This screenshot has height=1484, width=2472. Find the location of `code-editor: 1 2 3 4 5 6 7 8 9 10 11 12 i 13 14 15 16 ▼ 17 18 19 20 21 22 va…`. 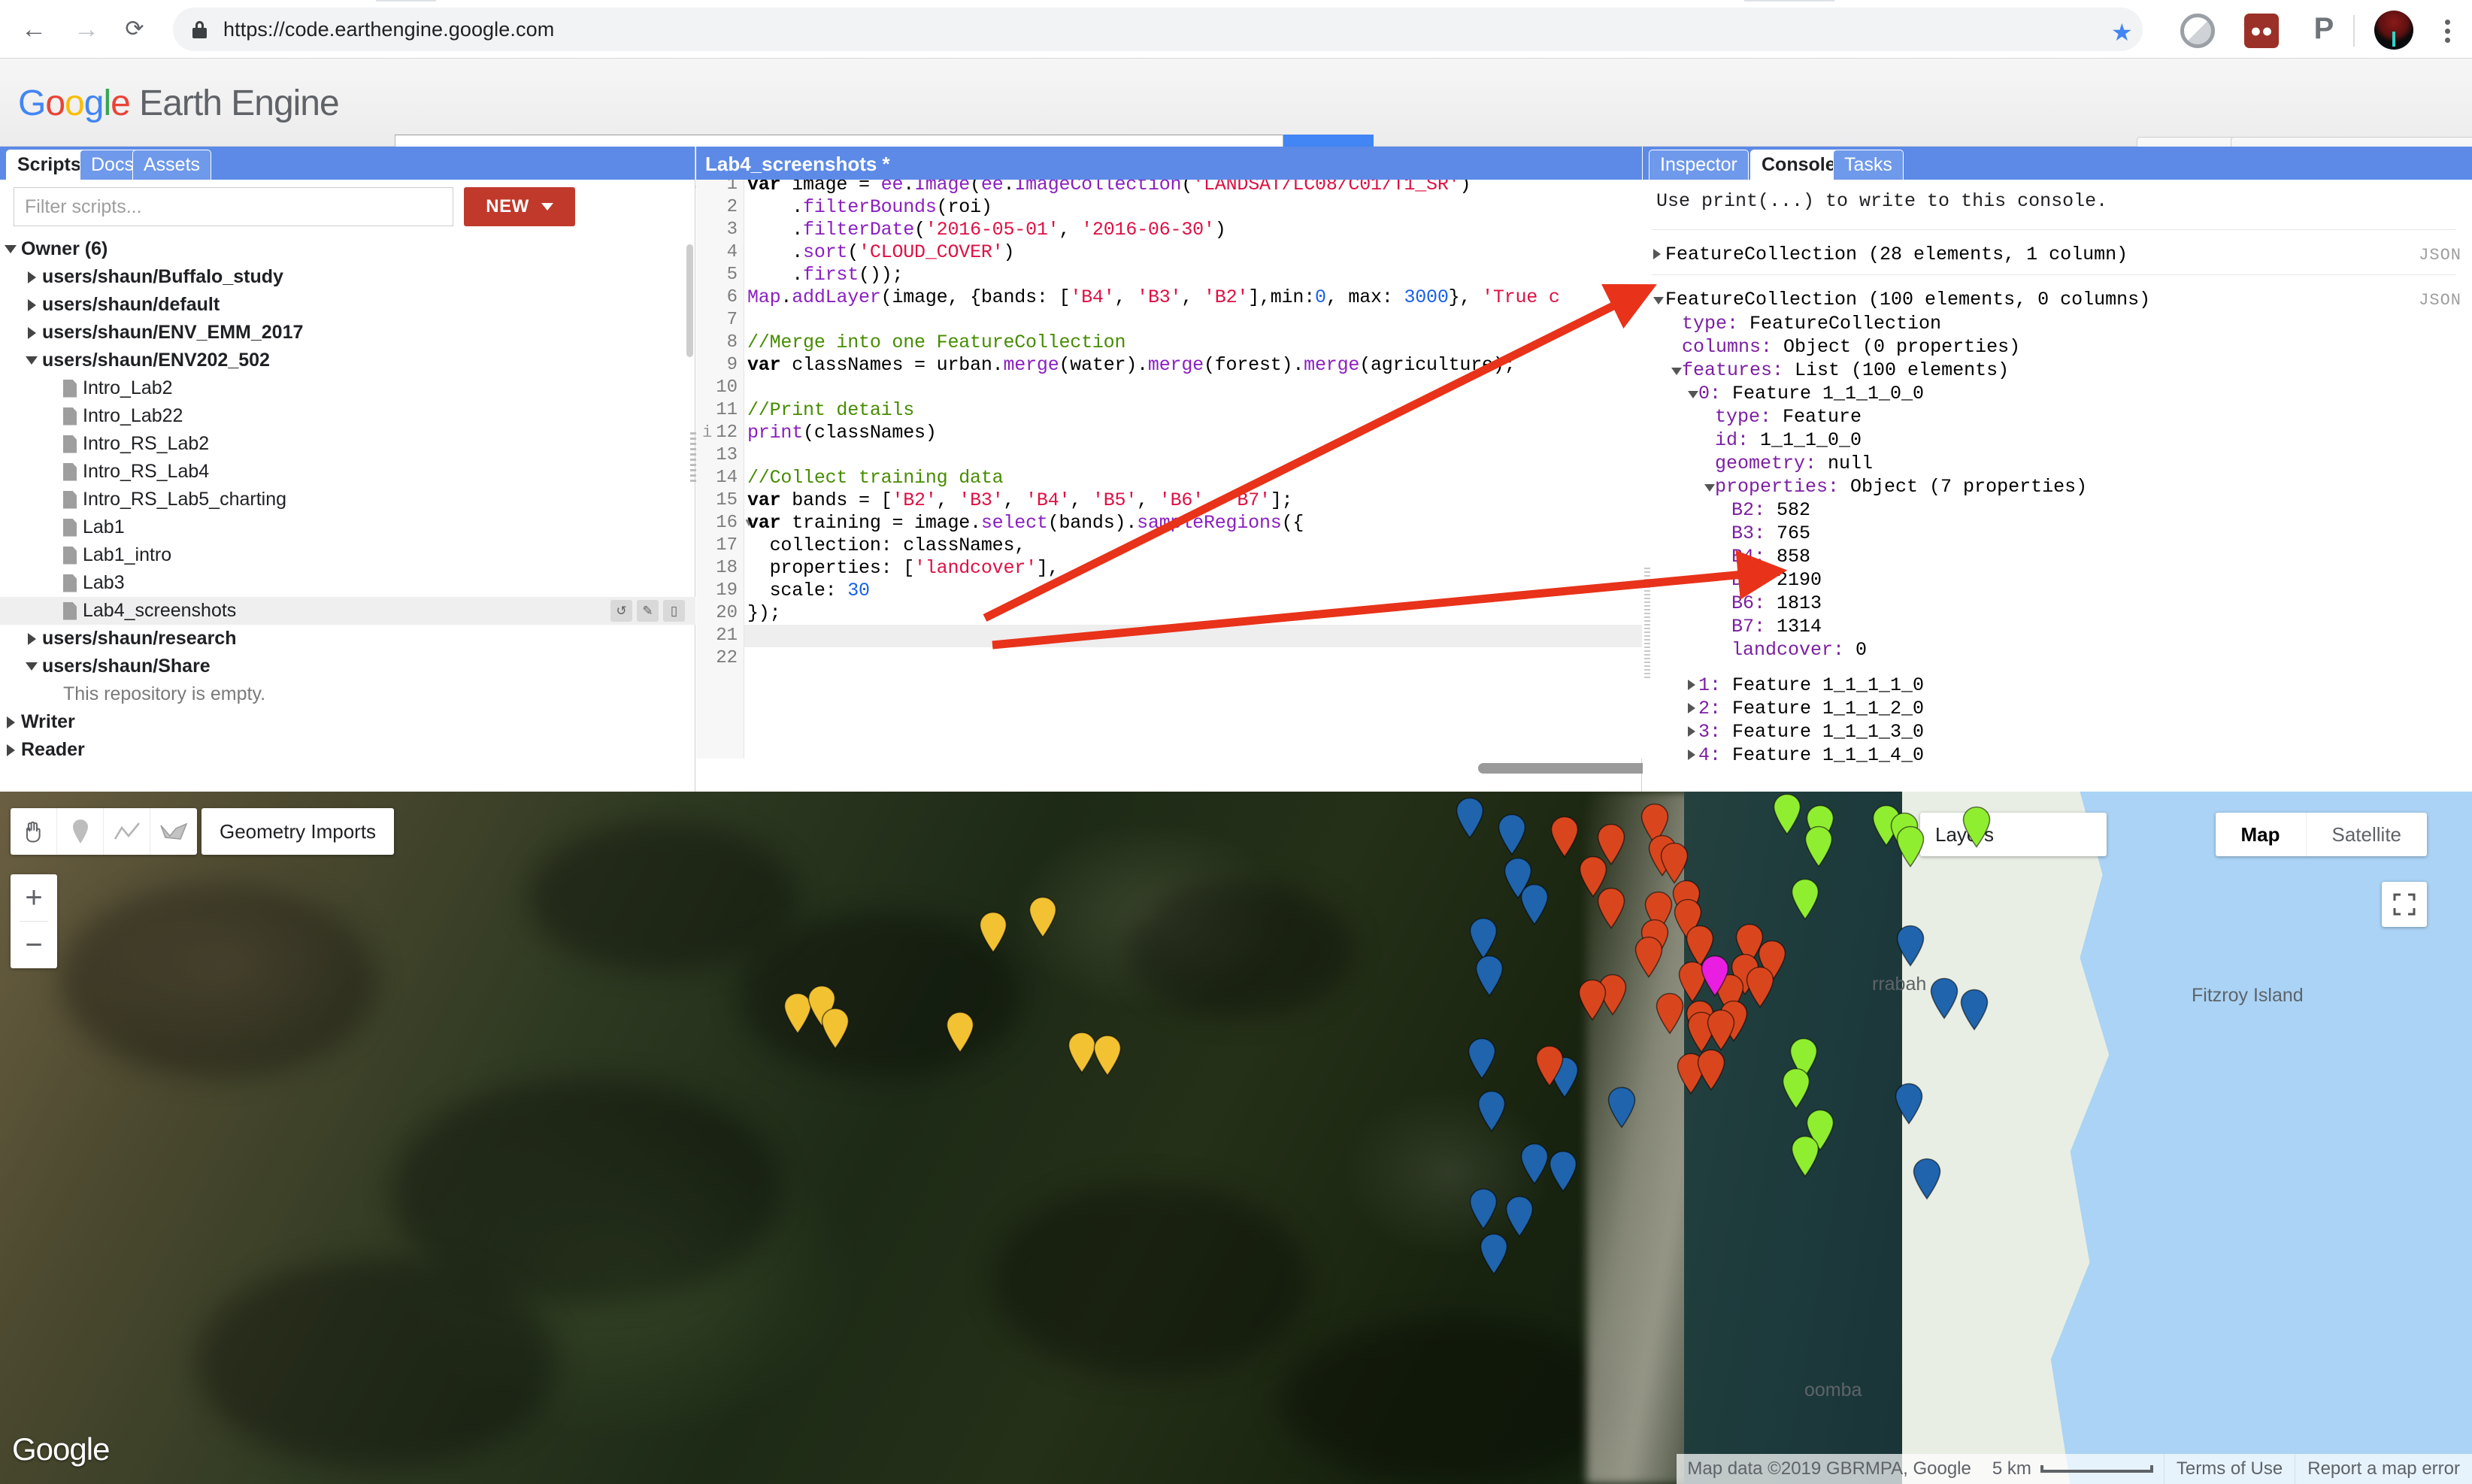

code-editor: 1 2 3 4 5 6 7 8 9 10 11 12 i 13 14 15 16 ▼ 17 18 19 20 21 22 va… is located at coordinates (1169, 469).